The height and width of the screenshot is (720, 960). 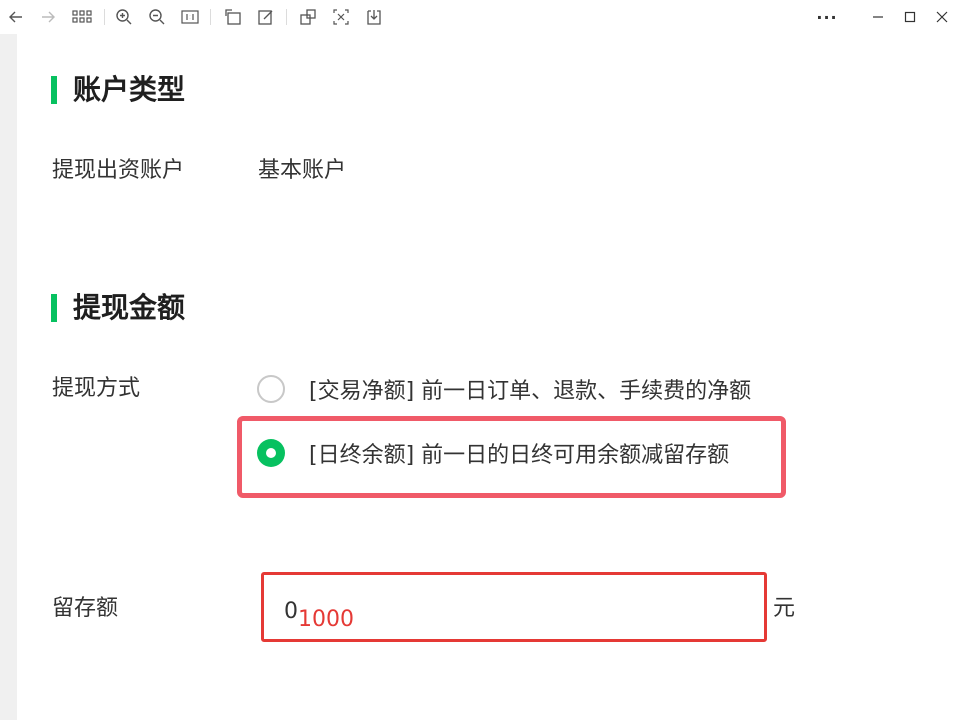 What do you see at coordinates (302, 170) in the screenshot?
I see `source-account-value: 基本账户` at bounding box center [302, 170].